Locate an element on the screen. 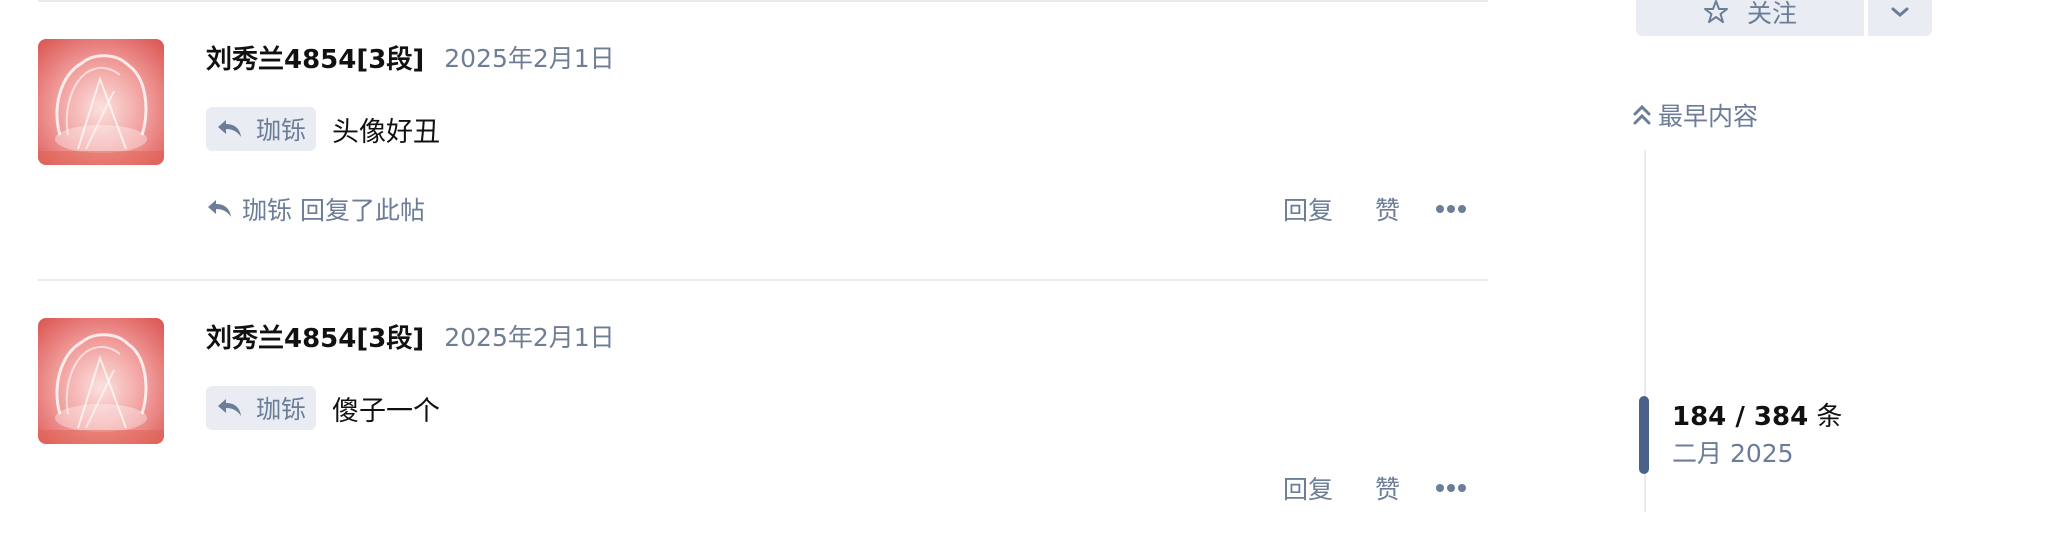  replied-by-indicator: 珈铄 回复了此帖 is located at coordinates (315, 209).